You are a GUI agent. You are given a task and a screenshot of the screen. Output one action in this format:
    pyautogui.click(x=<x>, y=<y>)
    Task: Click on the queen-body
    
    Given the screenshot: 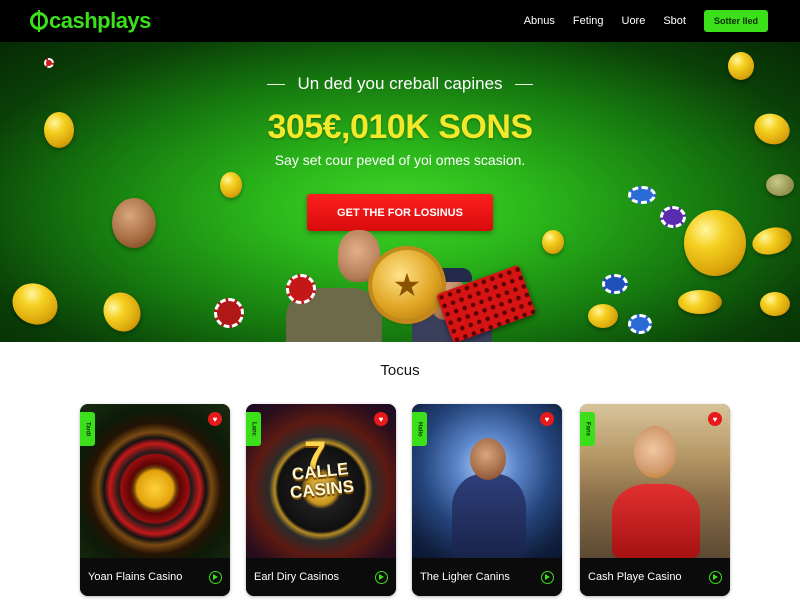 What is the action you would take?
    pyautogui.click(x=656, y=521)
    